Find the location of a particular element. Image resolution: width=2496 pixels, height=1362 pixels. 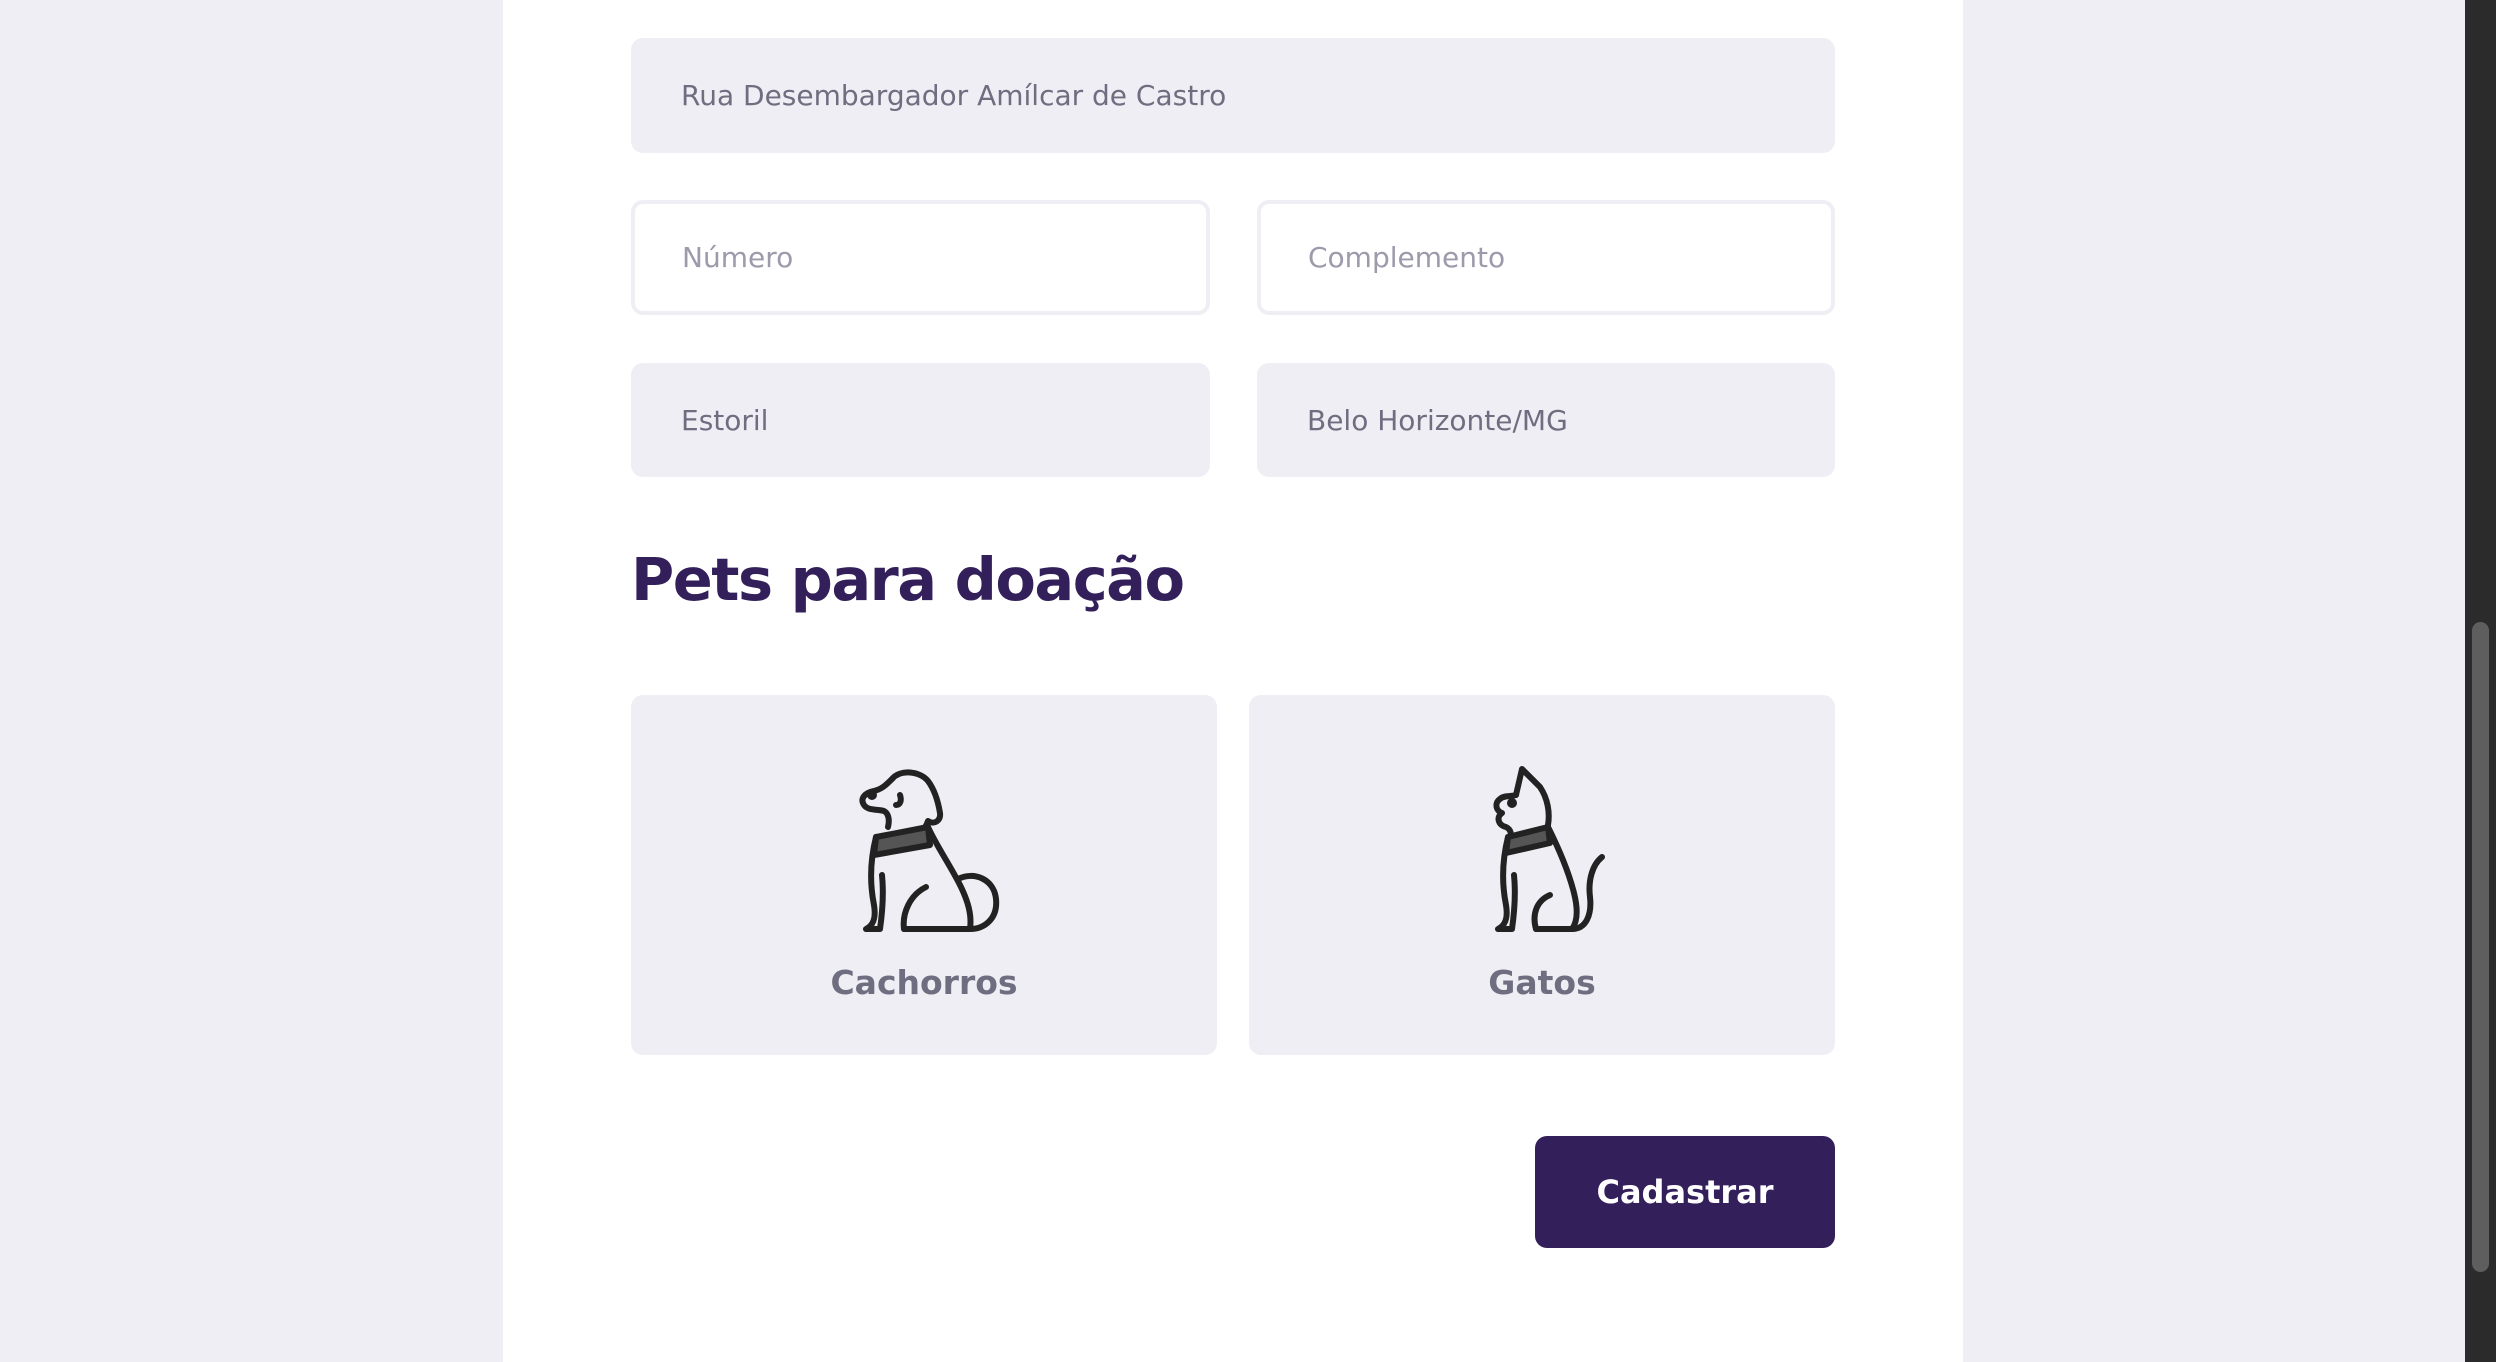

pet-option-cats: Gatos is located at coordinates (1542, 875).